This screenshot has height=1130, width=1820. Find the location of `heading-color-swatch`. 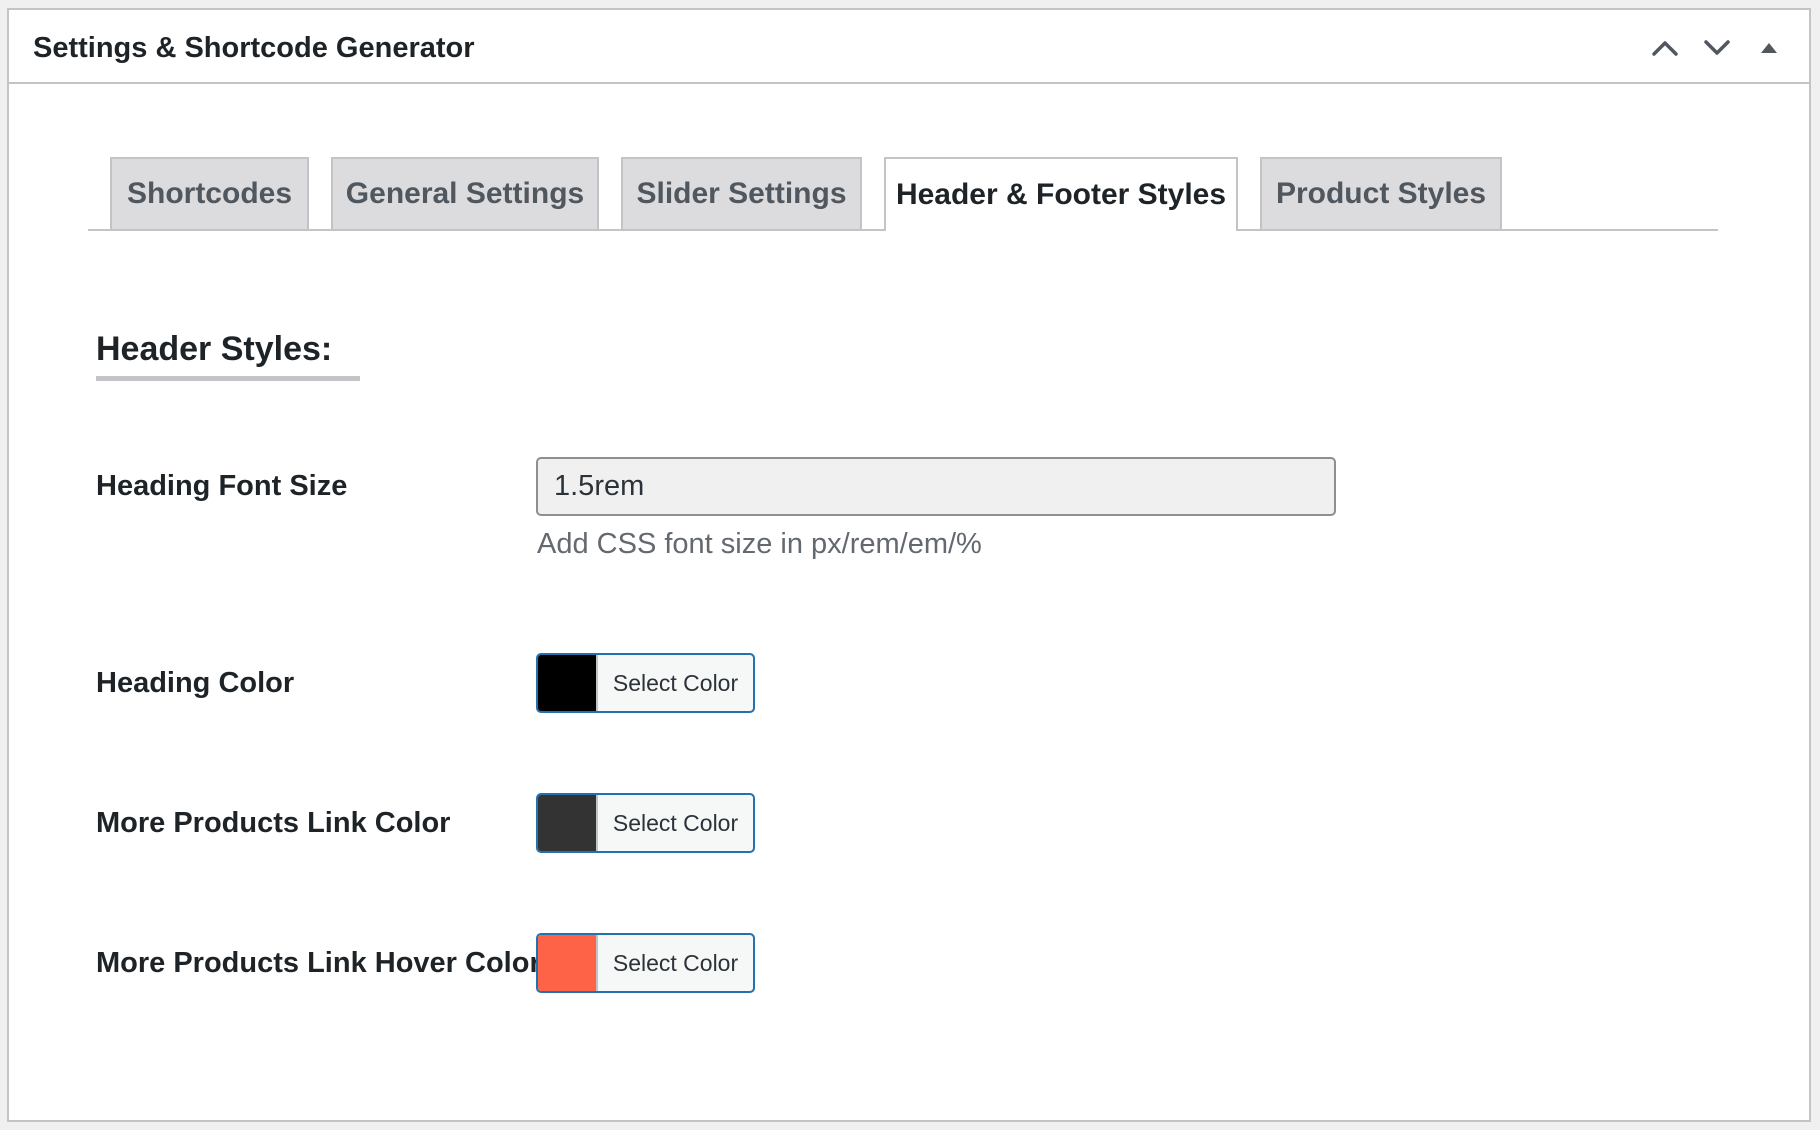

heading-color-swatch is located at coordinates (568, 683).